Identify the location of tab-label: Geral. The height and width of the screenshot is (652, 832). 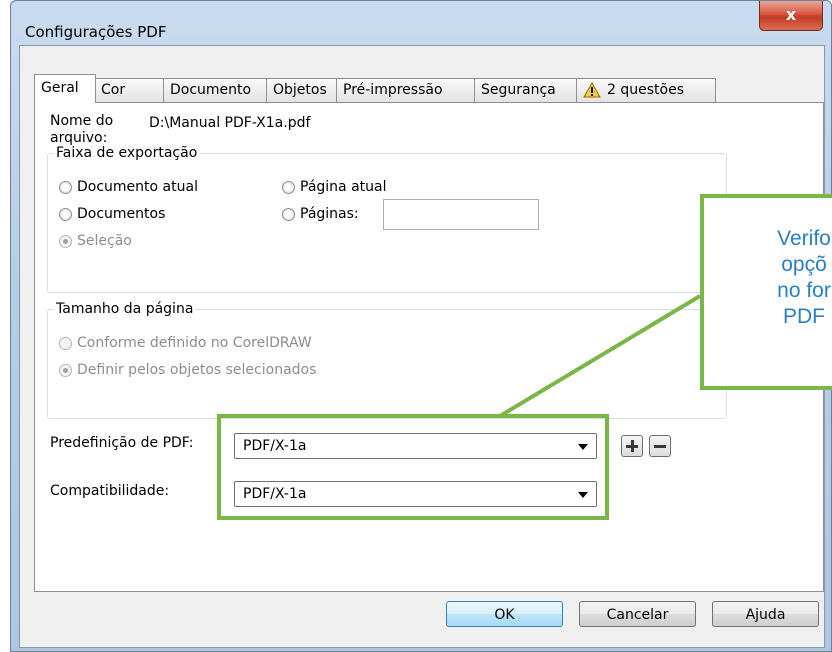
(60, 88).